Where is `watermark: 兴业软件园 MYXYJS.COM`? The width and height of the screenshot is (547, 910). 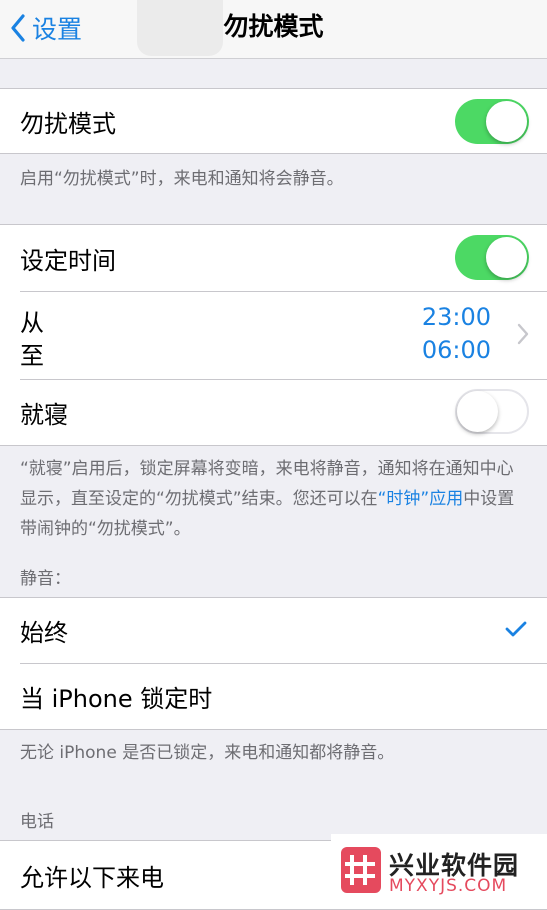 watermark: 兴业软件园 MYXYJS.COM is located at coordinates (439, 871).